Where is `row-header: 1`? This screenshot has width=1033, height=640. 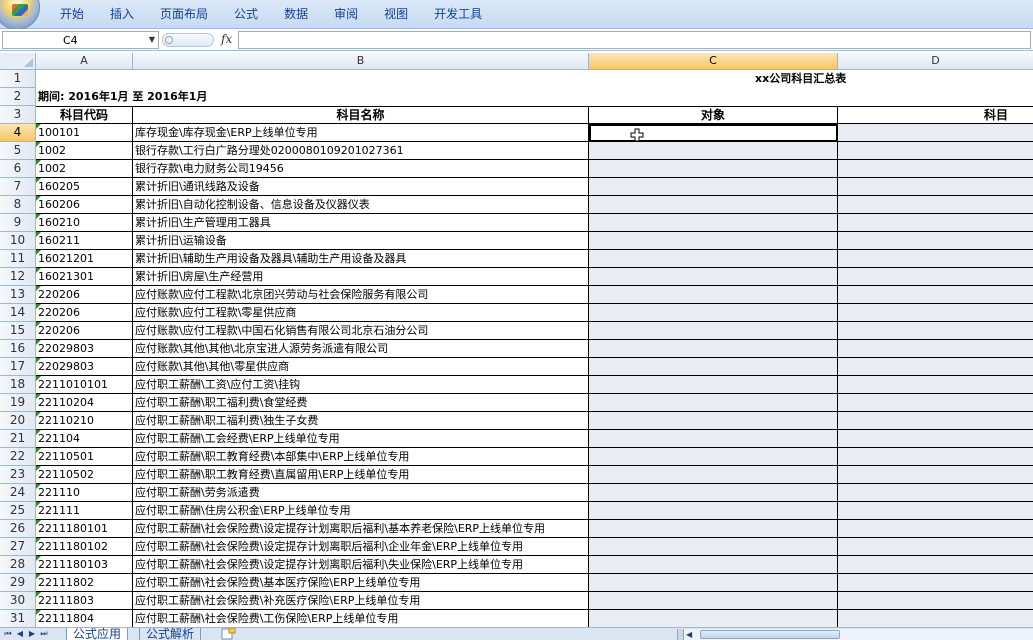
row-header: 1 is located at coordinates (18, 79).